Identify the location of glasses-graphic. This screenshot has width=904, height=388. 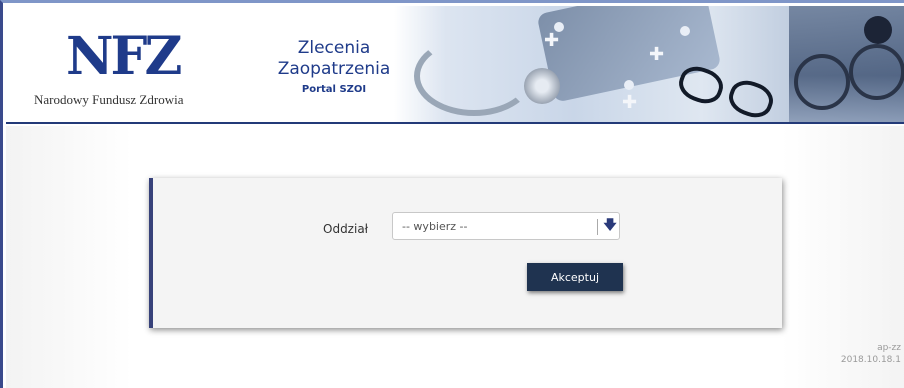
(726, 90).